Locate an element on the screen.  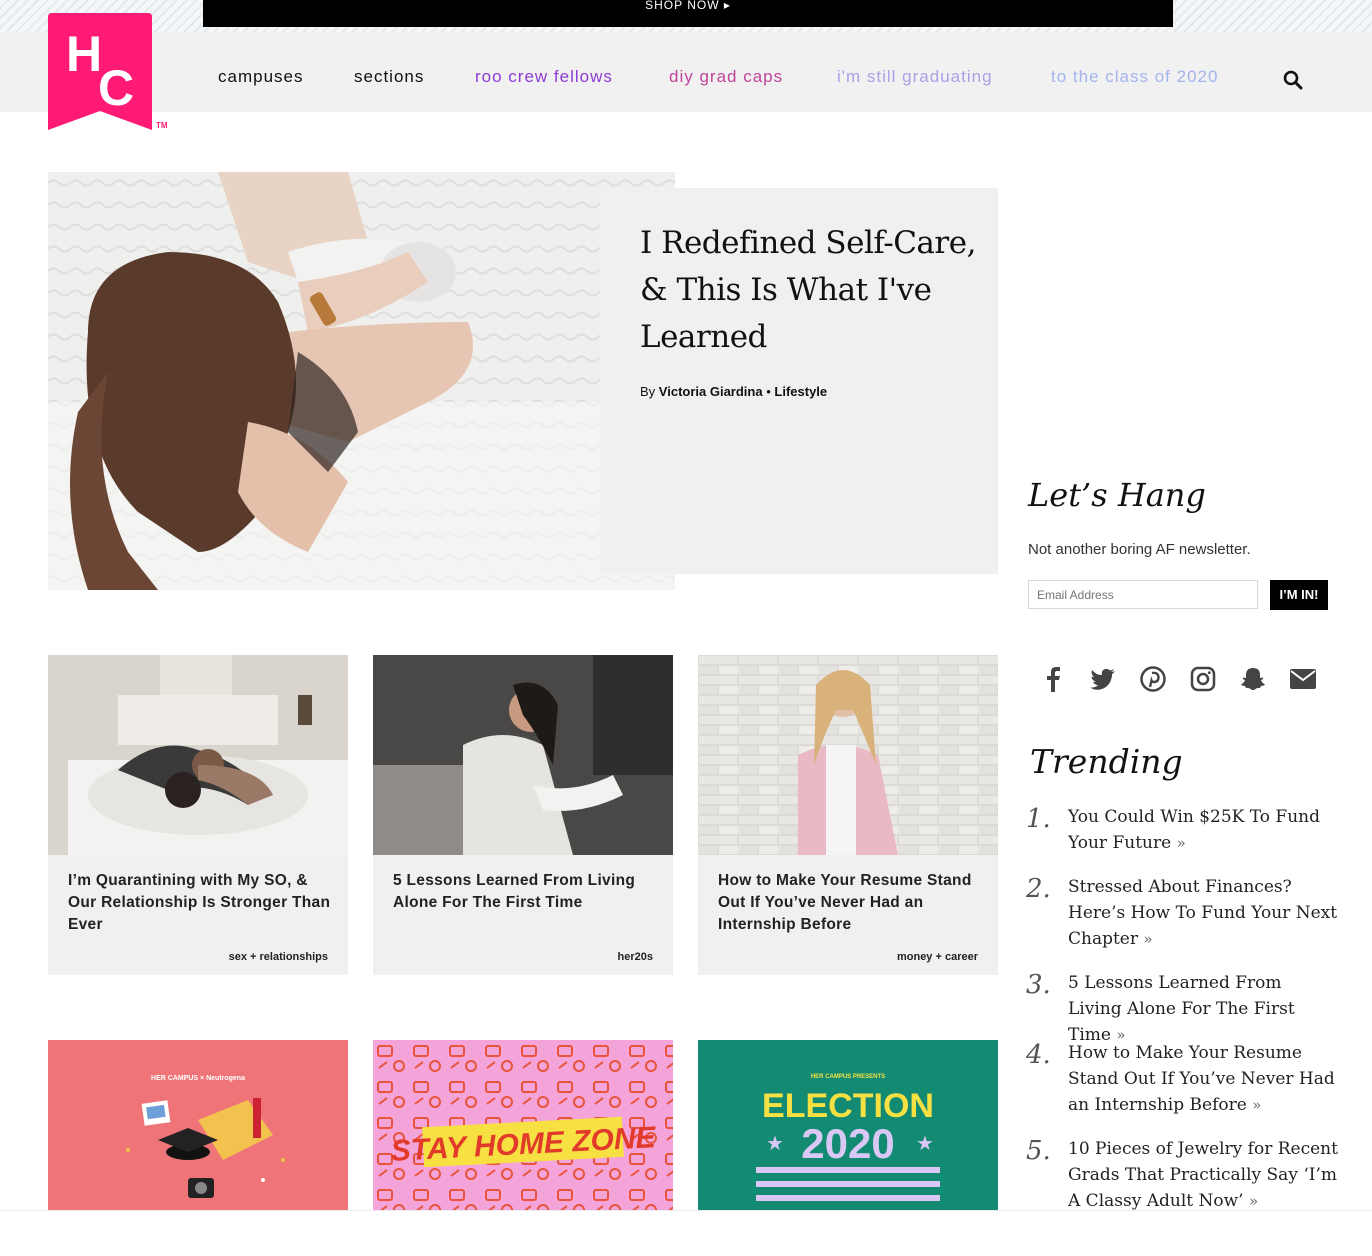
promo-banner: SHOP NOW ▸ is located at coordinates (688, 13).